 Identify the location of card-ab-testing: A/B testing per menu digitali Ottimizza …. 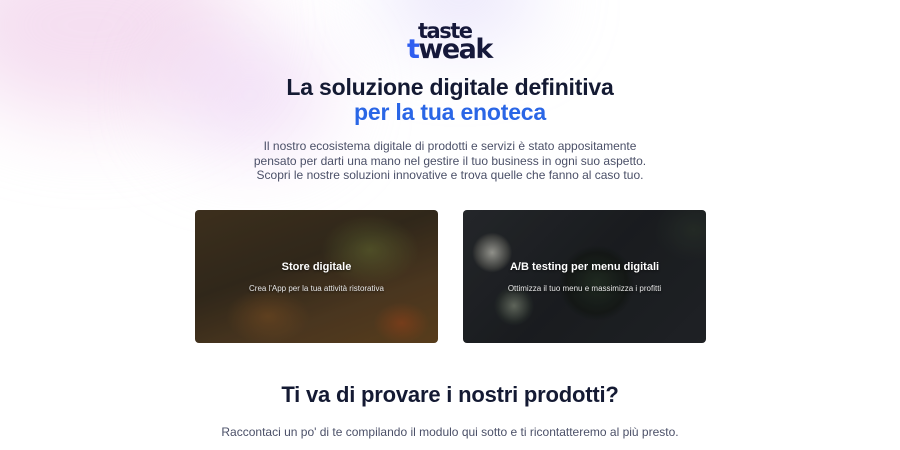
(584, 276).